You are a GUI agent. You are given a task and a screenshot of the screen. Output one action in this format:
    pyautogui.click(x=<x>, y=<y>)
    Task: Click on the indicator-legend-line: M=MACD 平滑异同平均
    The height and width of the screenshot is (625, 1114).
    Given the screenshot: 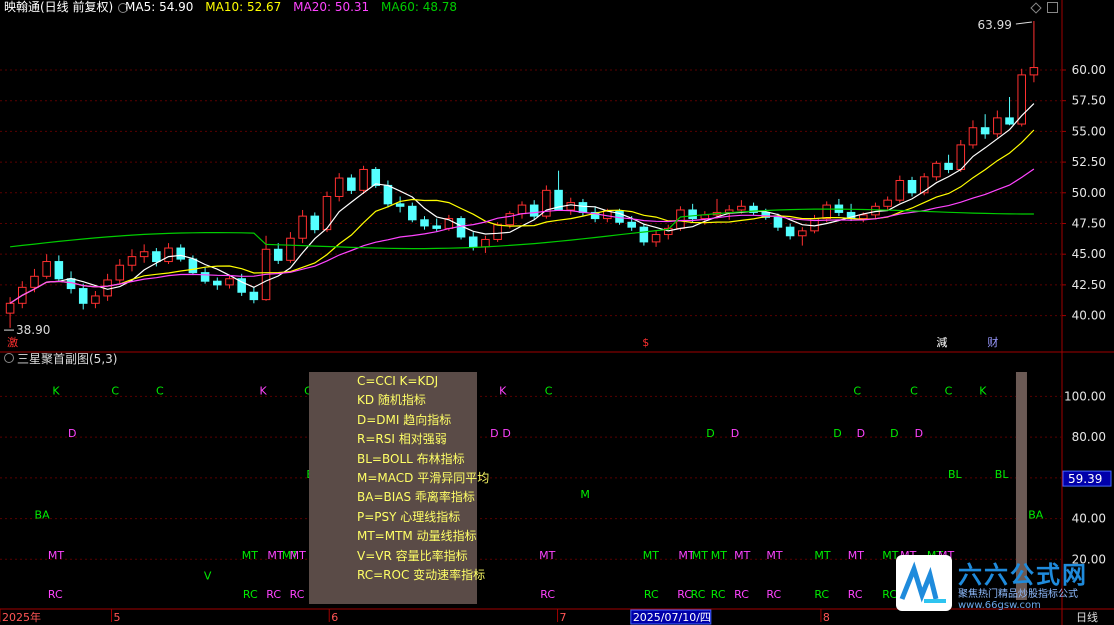 What is the action you would take?
    pyautogui.click(x=423, y=478)
    